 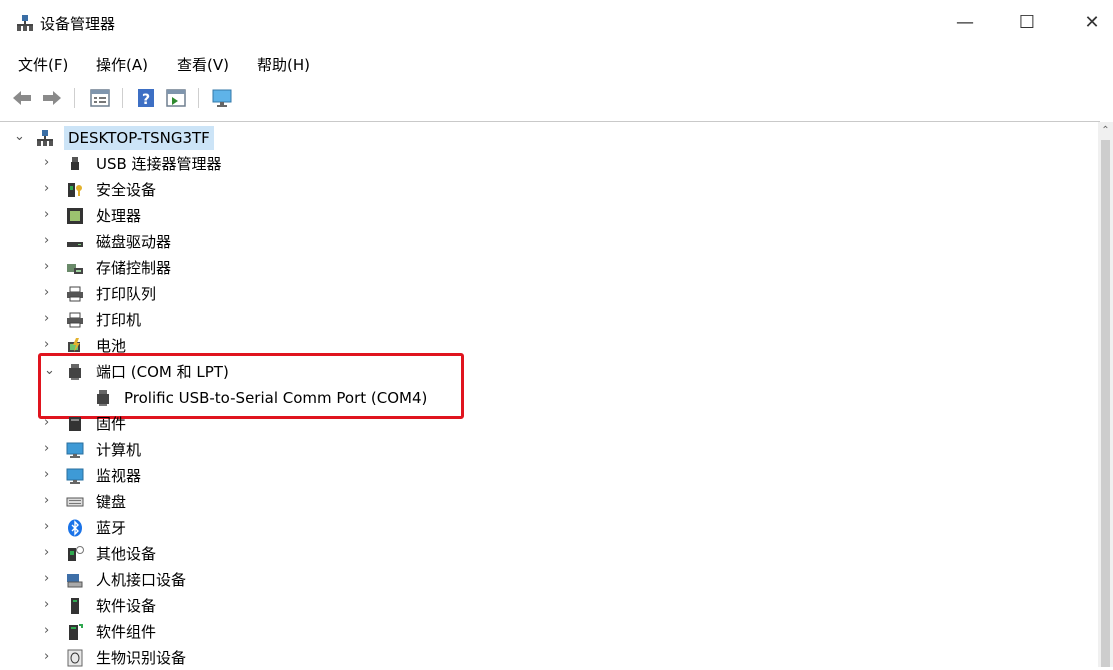 What do you see at coordinates (126, 632) in the screenshot?
I see `tree-item-label: 软件组件` at bounding box center [126, 632].